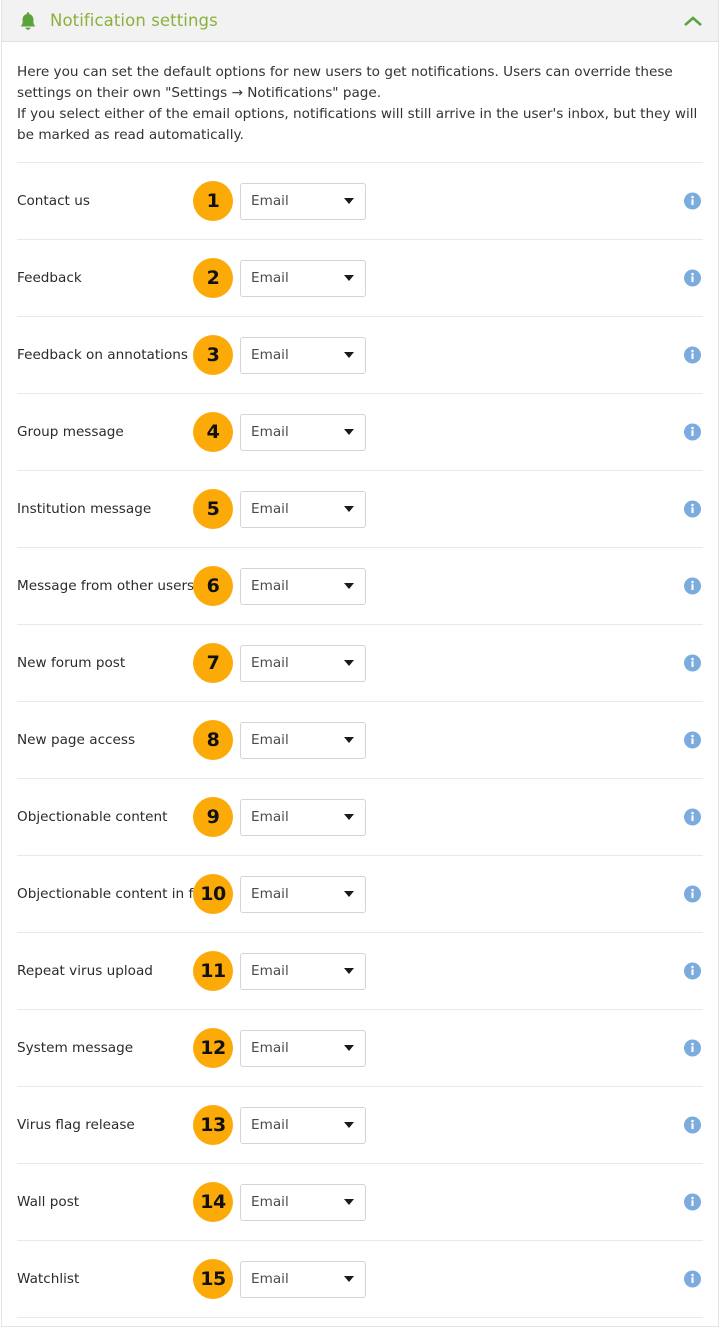 This screenshot has height=1329, width=720. I want to click on notification-method-select-wrap: 9 Email, so click(279, 817).